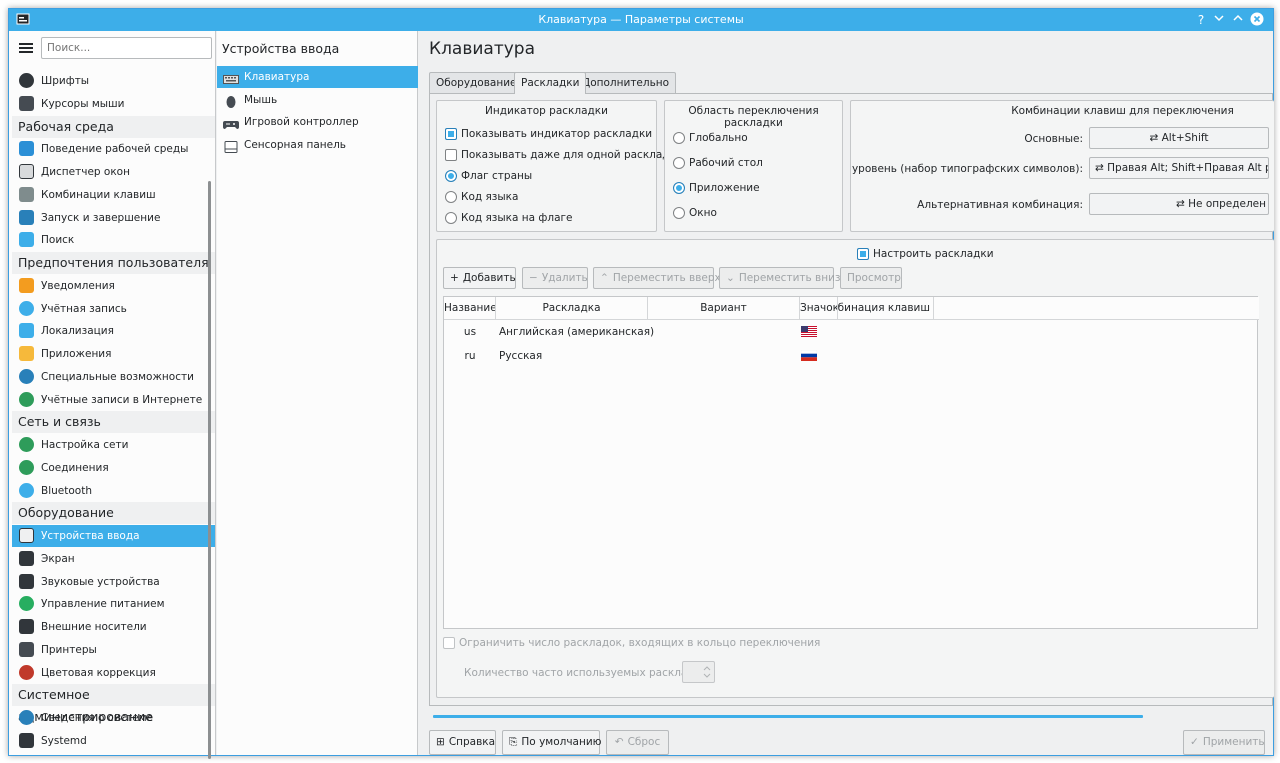 The height and width of the screenshot is (763, 1280). What do you see at coordinates (77, 331) in the screenshot?
I see `sidebar-item-label: Локализация` at bounding box center [77, 331].